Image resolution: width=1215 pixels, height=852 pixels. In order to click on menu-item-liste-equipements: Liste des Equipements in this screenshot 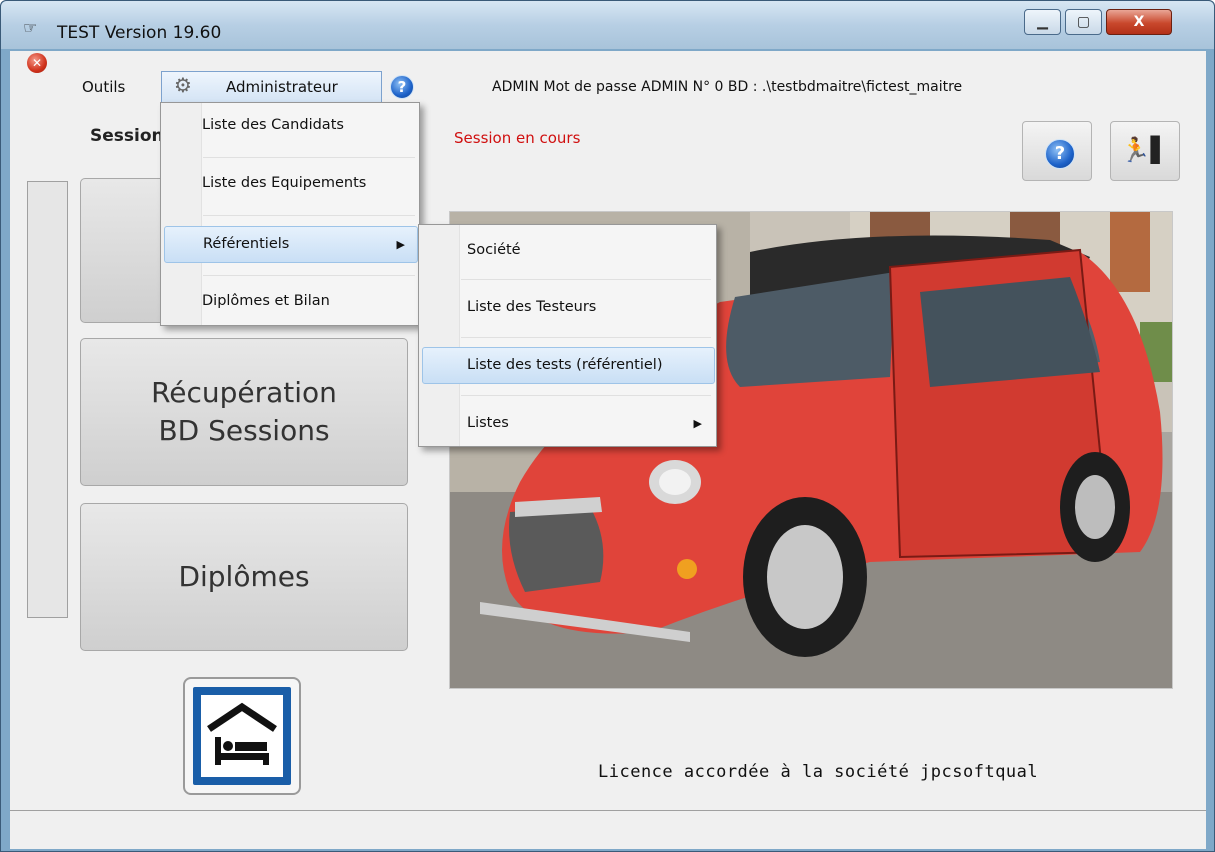, I will do `click(290, 188)`.